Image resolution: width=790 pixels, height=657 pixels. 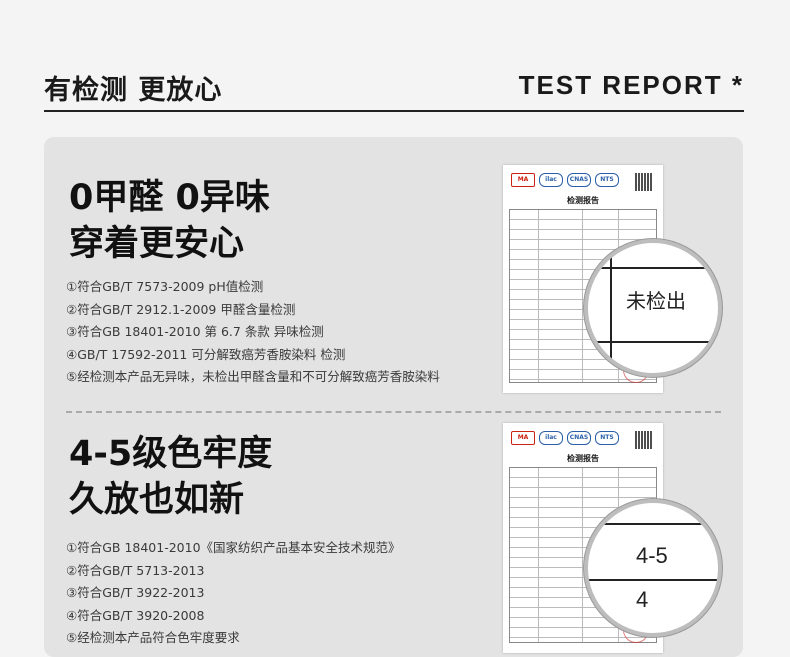 I want to click on list-item: ④符合GB/T 3920-2008, so click(x=135, y=615).